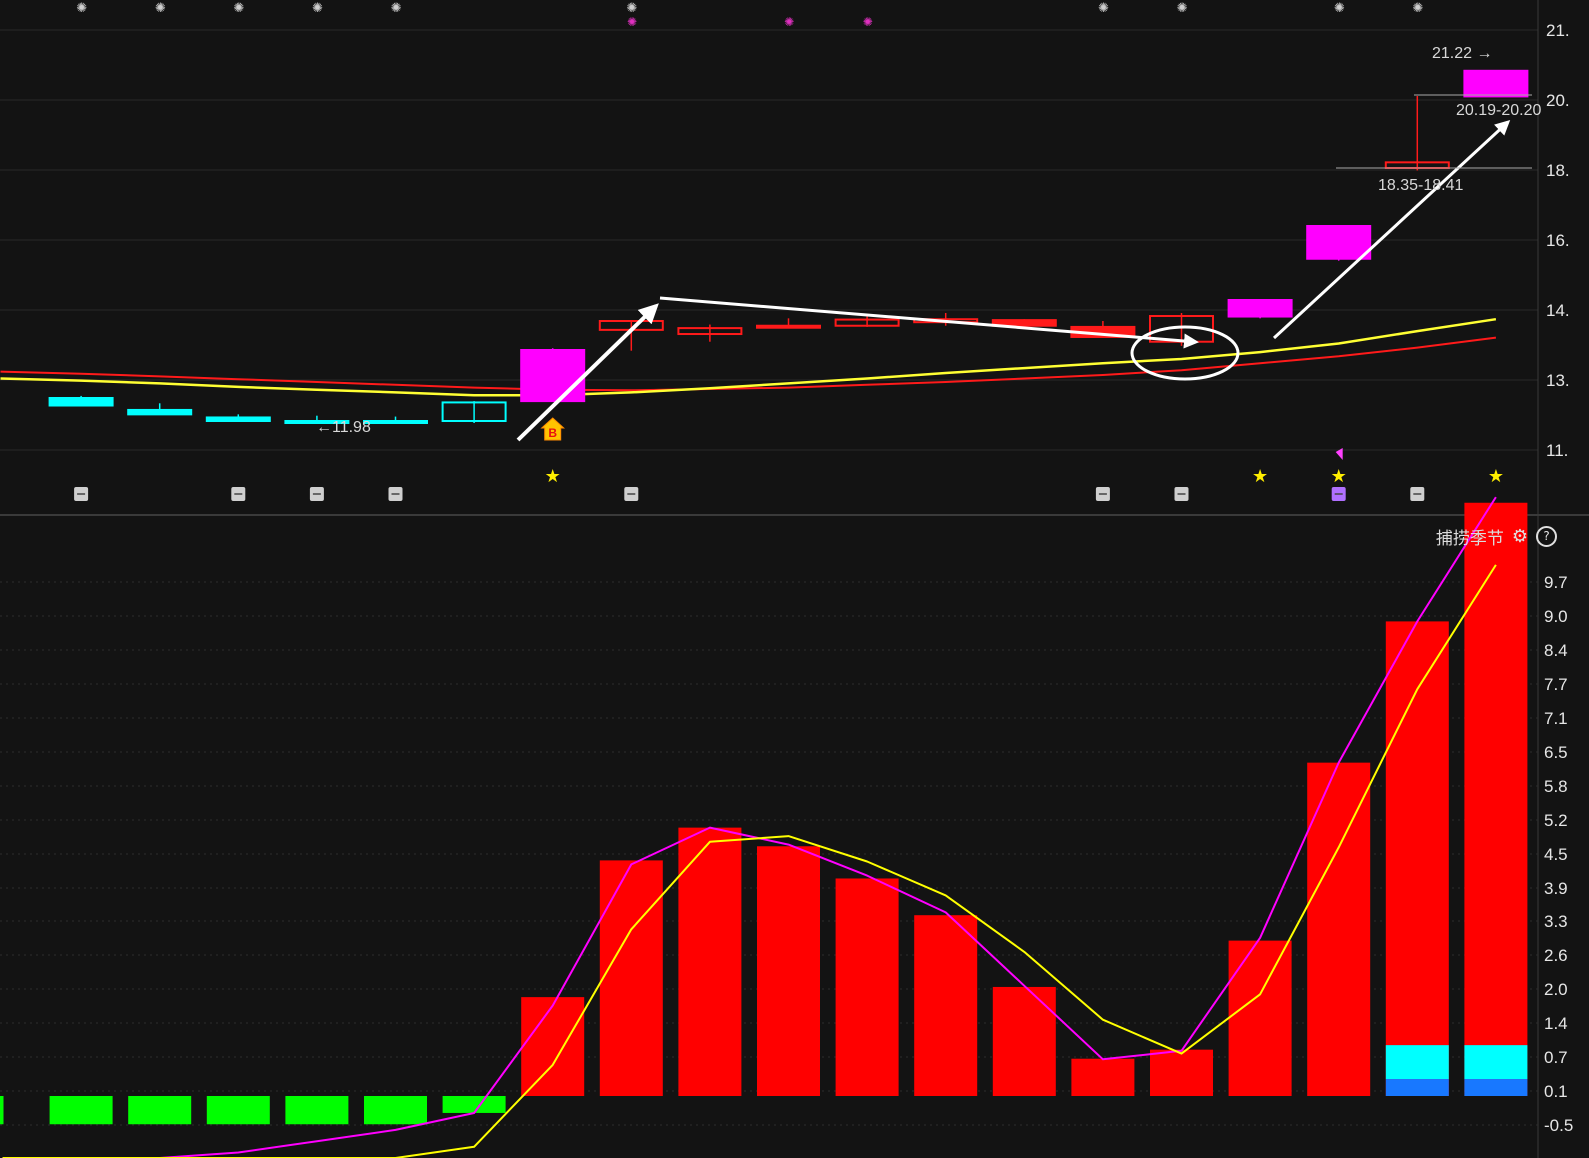  Describe the element at coordinates (1556, 921) in the screenshot. I see `indicator-tick-label: 3.3` at that location.